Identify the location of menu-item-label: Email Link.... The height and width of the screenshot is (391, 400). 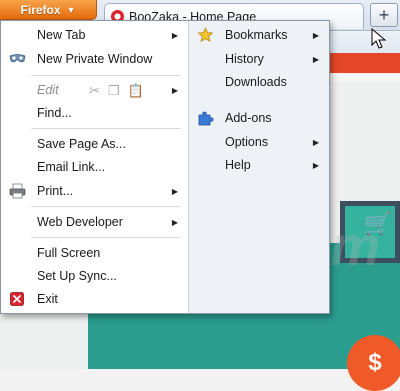
(71, 167).